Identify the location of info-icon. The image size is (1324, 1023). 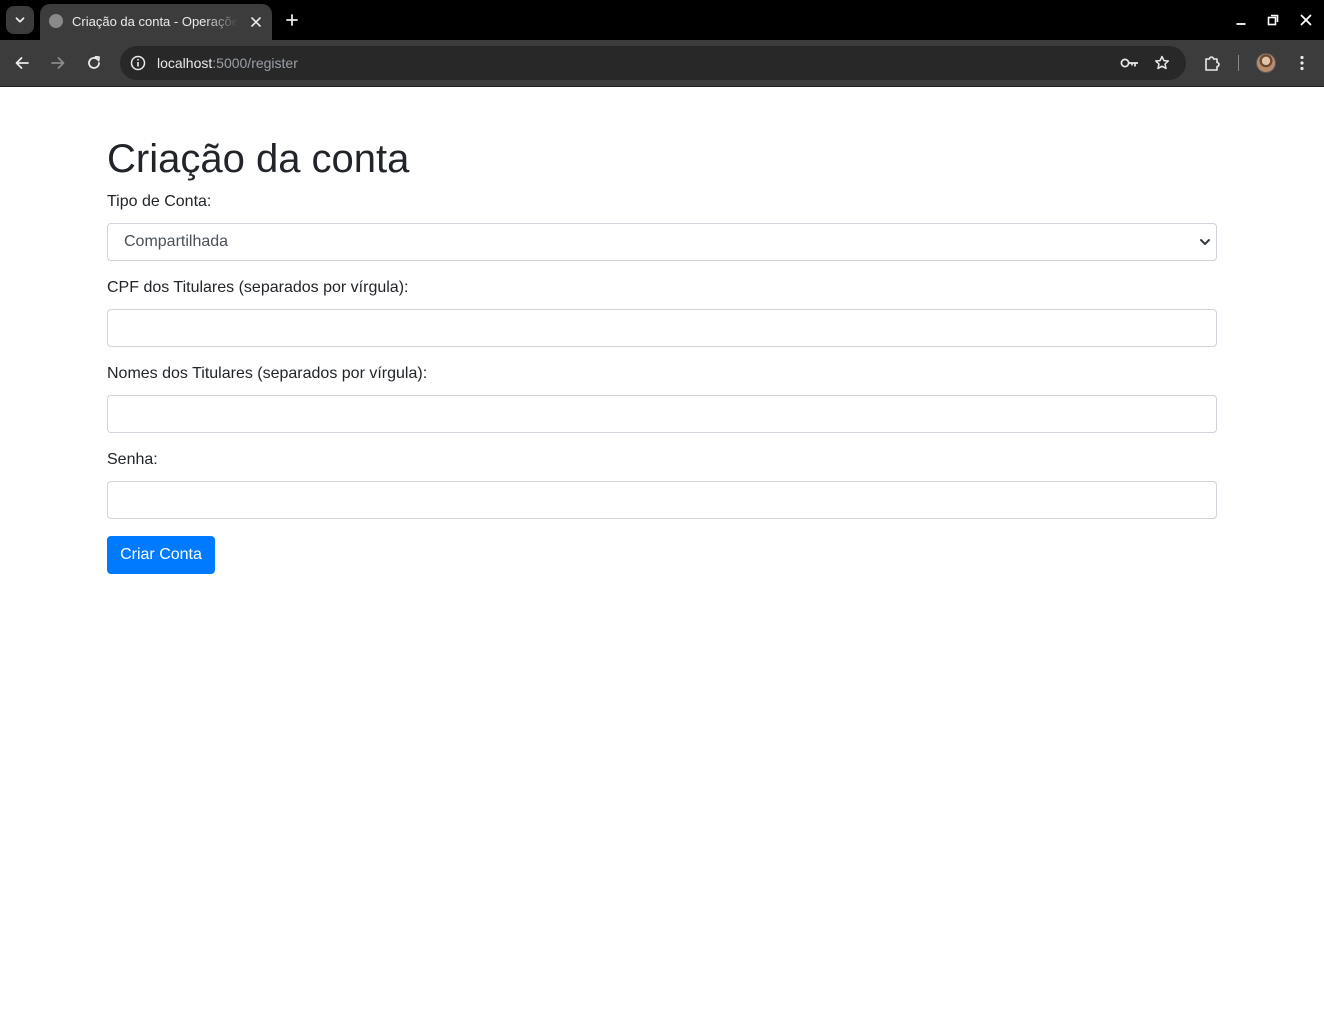
(138, 63).